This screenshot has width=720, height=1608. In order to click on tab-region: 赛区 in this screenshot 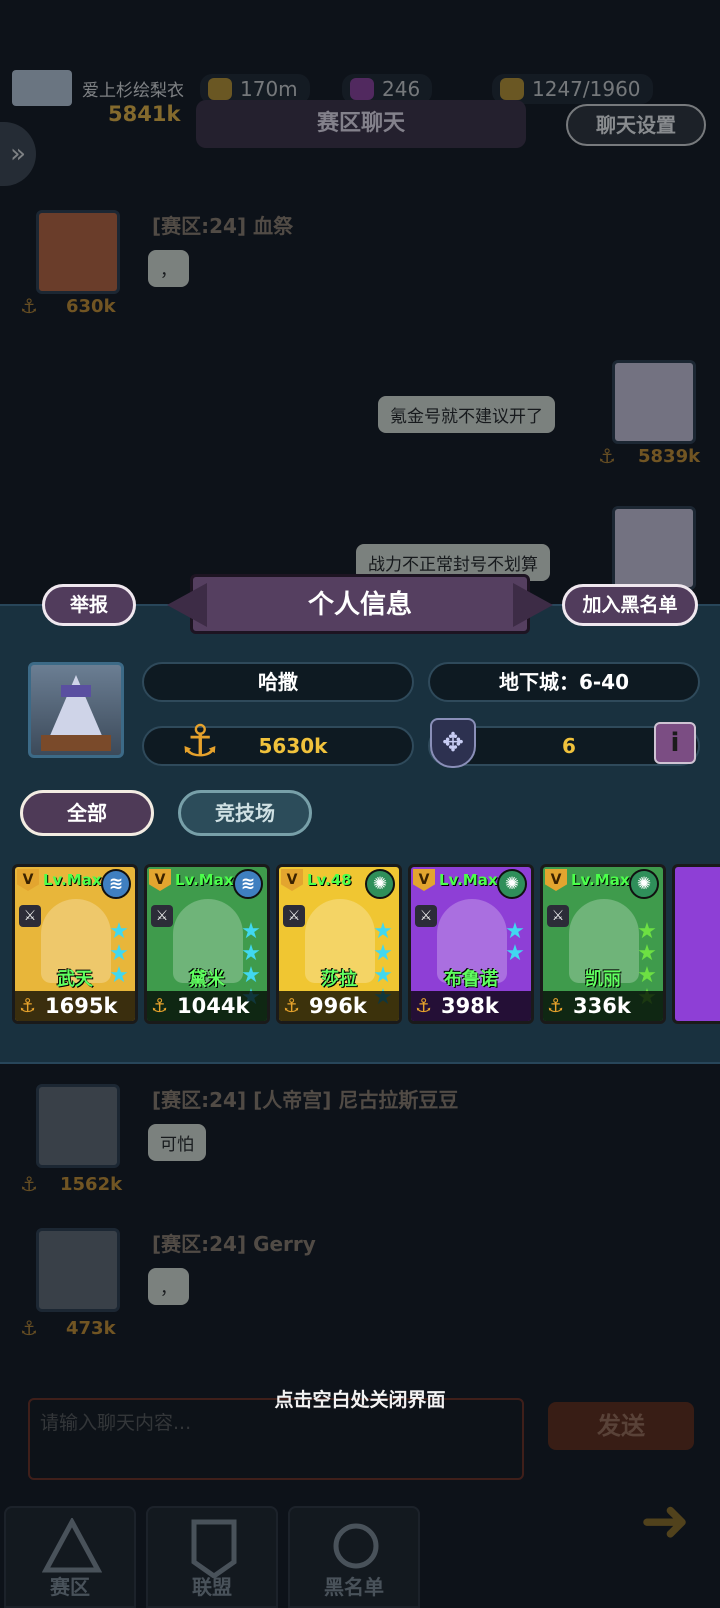, I will do `click(70, 1557)`.